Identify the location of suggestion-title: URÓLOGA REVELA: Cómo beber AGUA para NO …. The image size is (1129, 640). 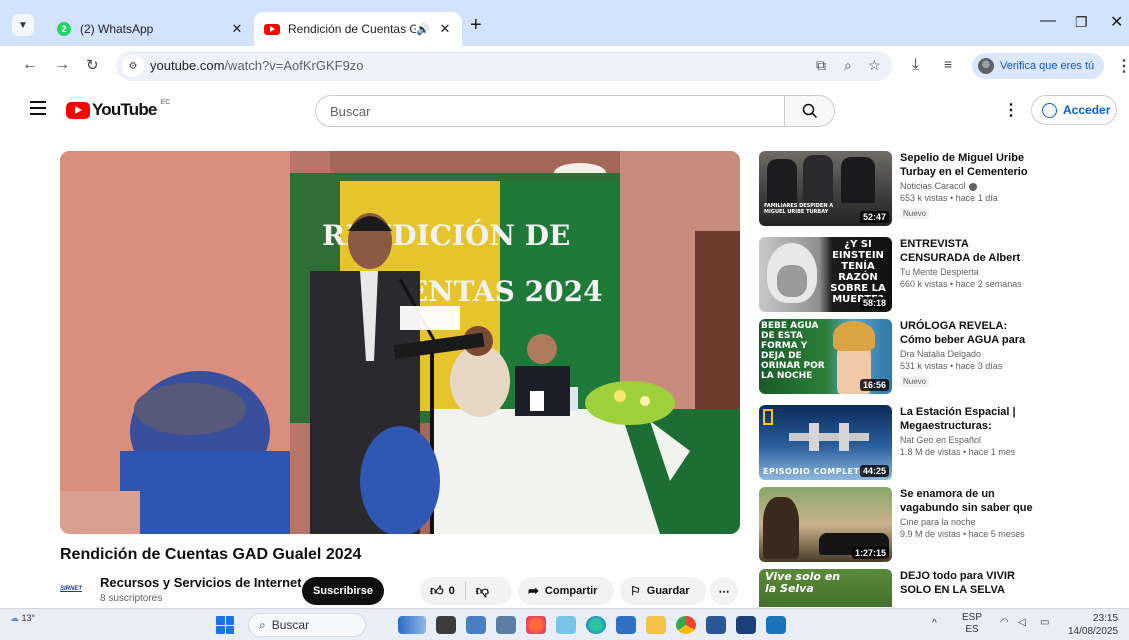
(970, 333).